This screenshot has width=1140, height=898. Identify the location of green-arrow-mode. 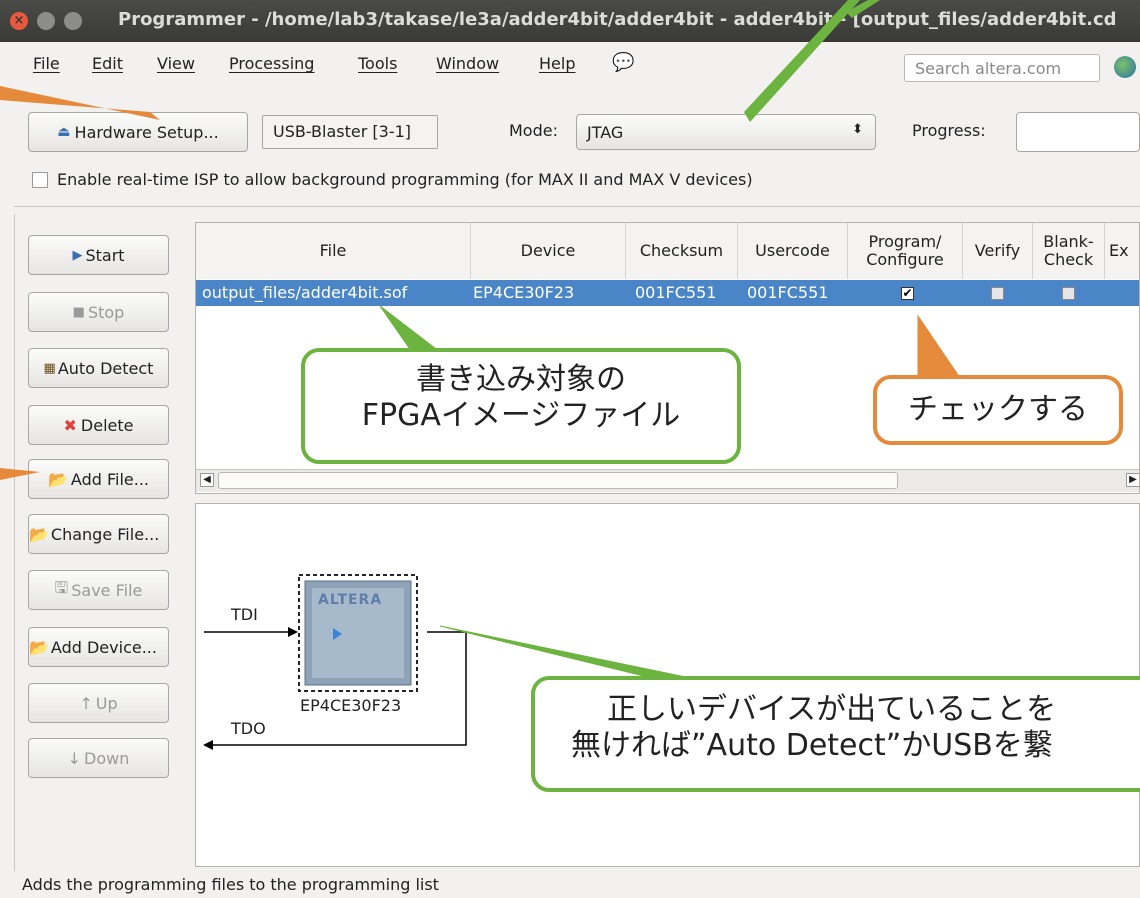
(802, 61).